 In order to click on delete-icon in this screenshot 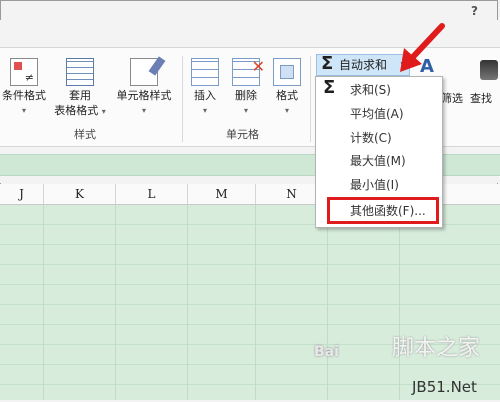, I will do `click(248, 72)`.